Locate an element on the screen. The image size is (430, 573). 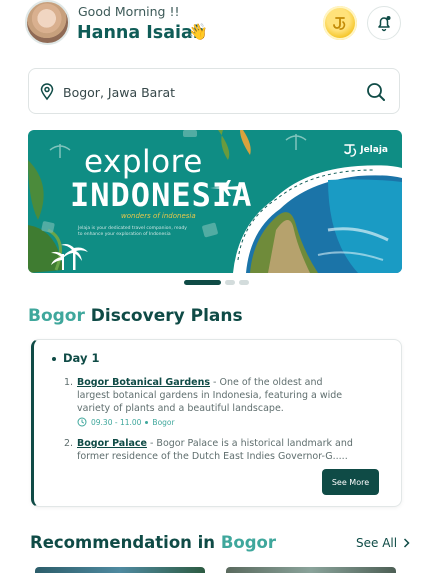
see-more-button: See More is located at coordinates (350, 482).